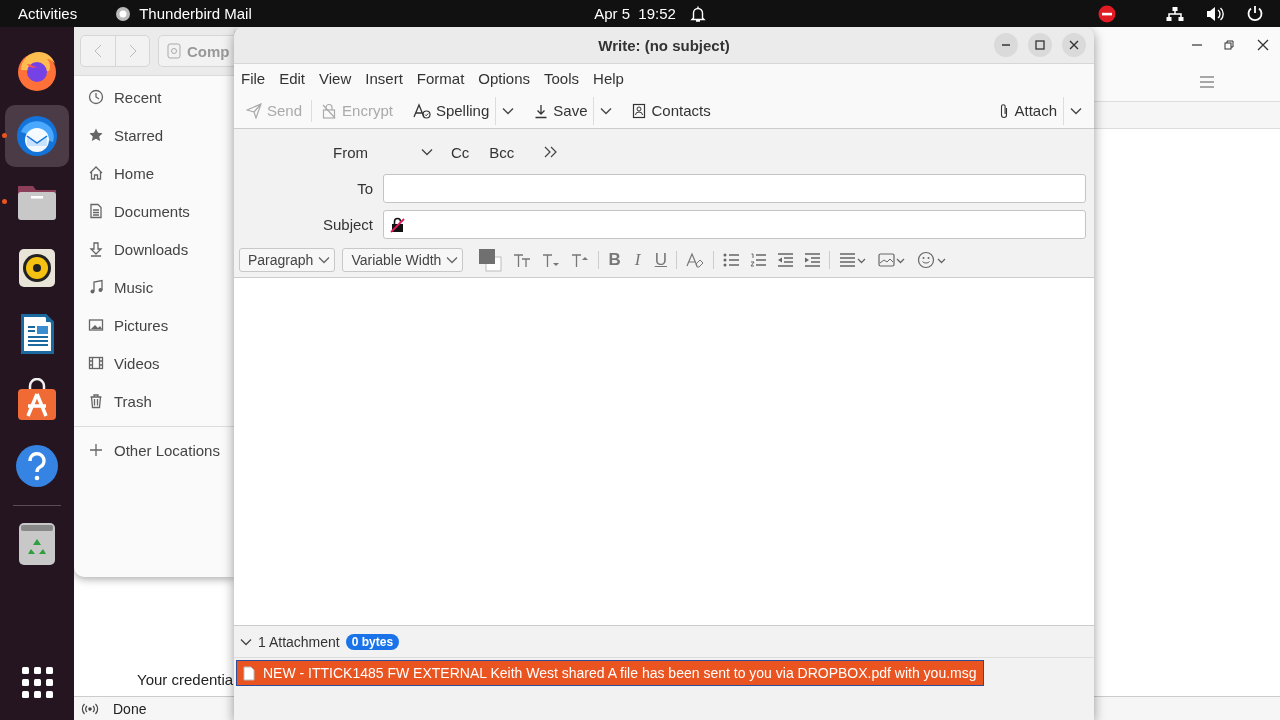  Describe the element at coordinates (254, 110) in the screenshot. I see `send-icon` at that location.